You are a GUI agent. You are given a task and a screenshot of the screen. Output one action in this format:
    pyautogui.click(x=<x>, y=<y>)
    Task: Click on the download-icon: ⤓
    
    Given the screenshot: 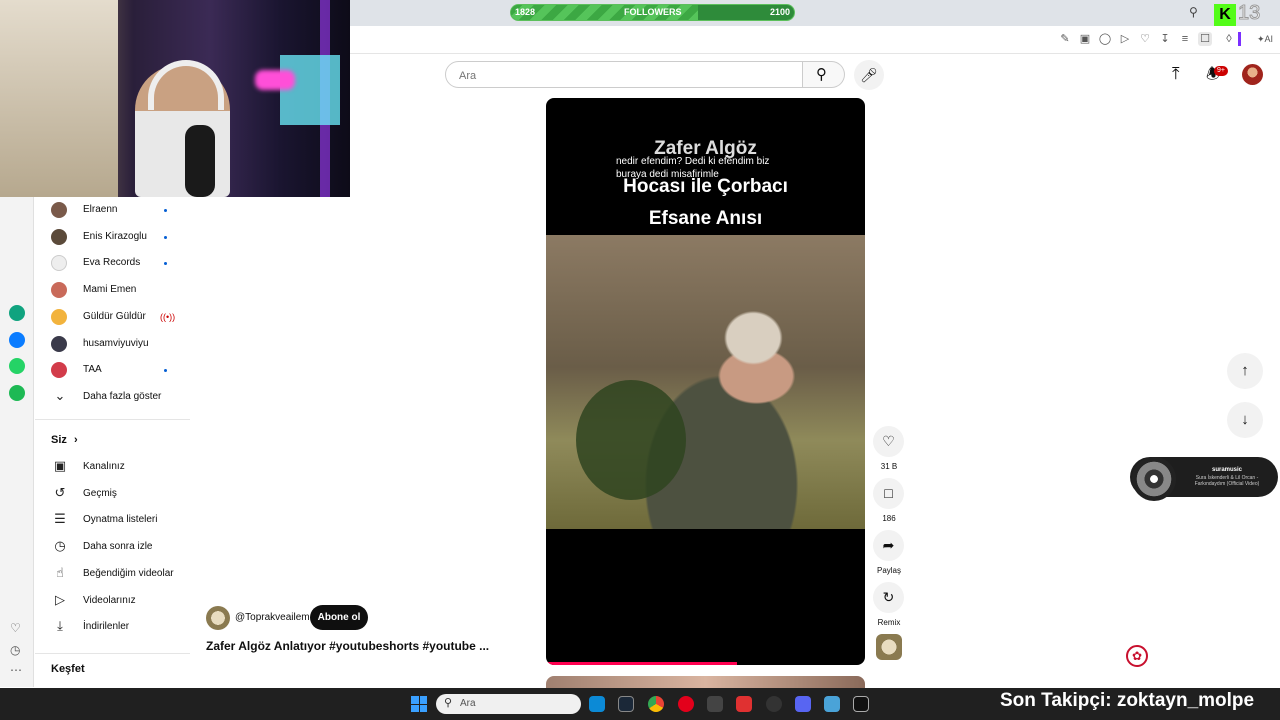 What is the action you would take?
    pyautogui.click(x=60, y=626)
    